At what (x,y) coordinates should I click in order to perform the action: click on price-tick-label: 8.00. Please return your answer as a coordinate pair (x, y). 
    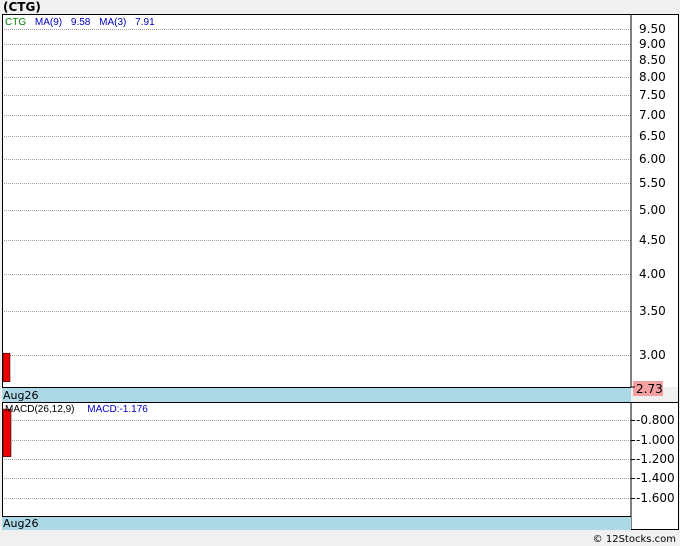
    Looking at the image, I should click on (652, 77).